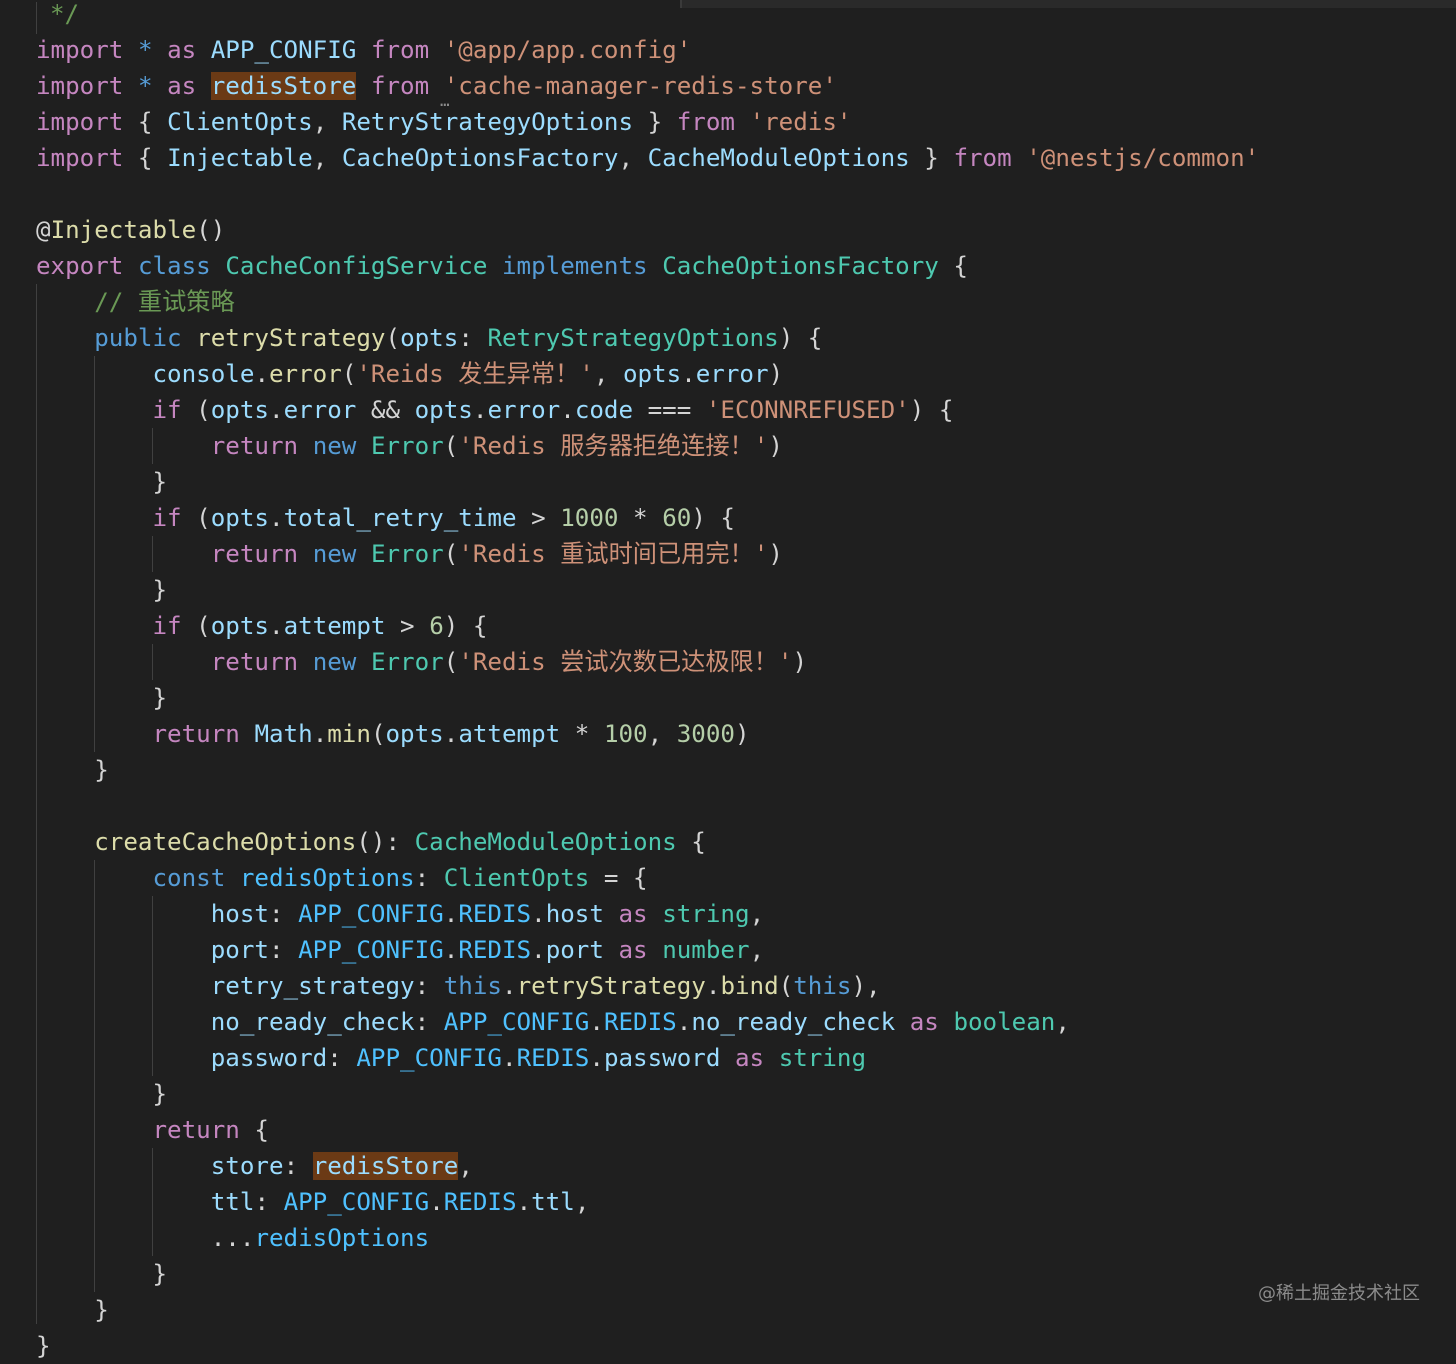  I want to click on code-line: */, so click(64, 16).